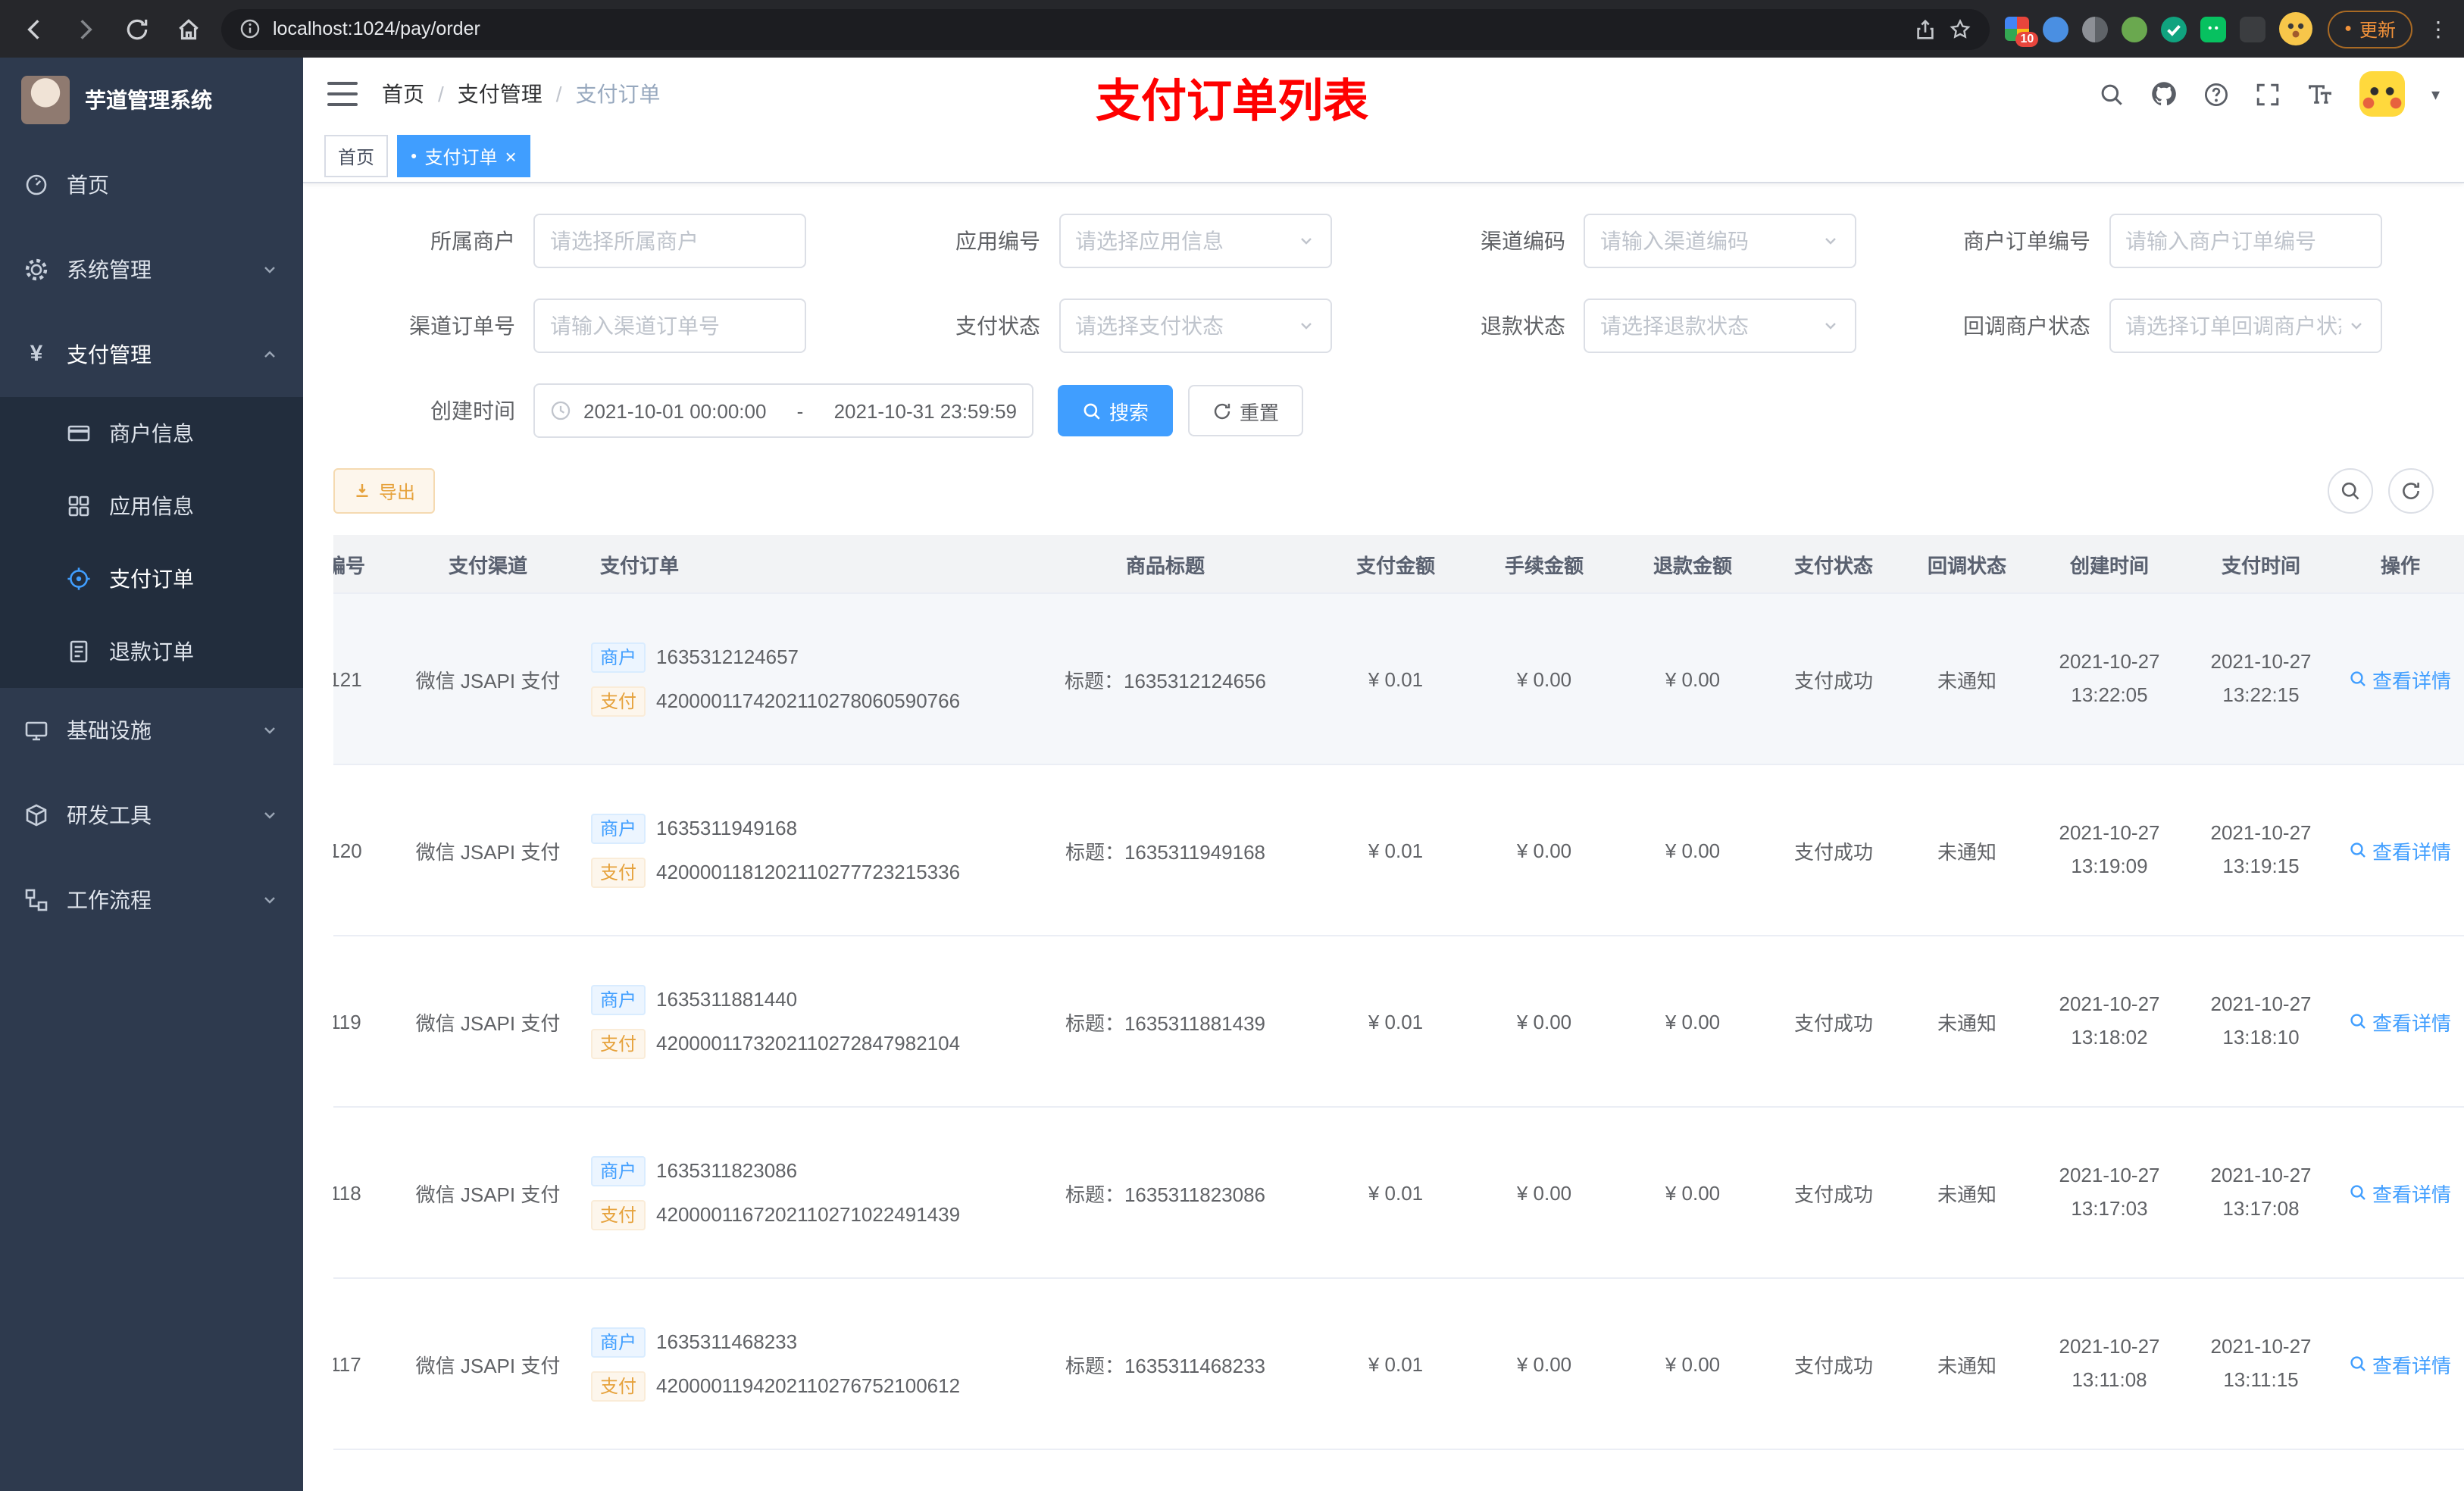 The image size is (2464, 1491). I want to click on dashboard-icon, so click(36, 185).